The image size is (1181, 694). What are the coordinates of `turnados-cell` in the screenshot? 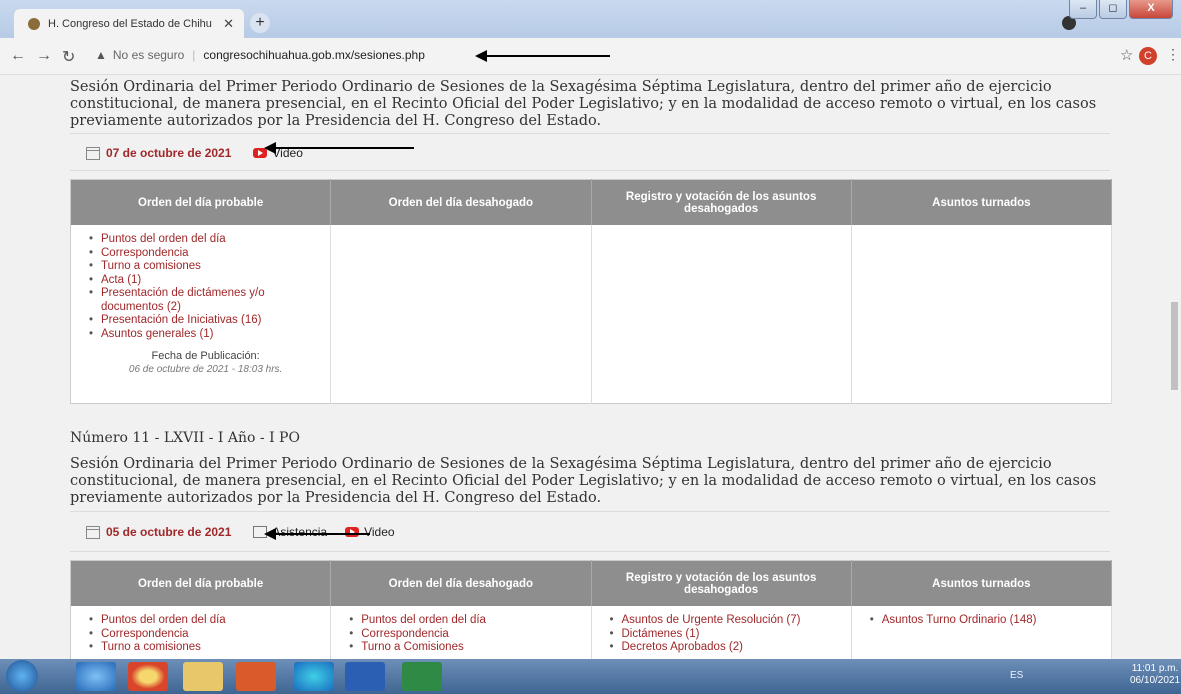 It's located at (982, 314).